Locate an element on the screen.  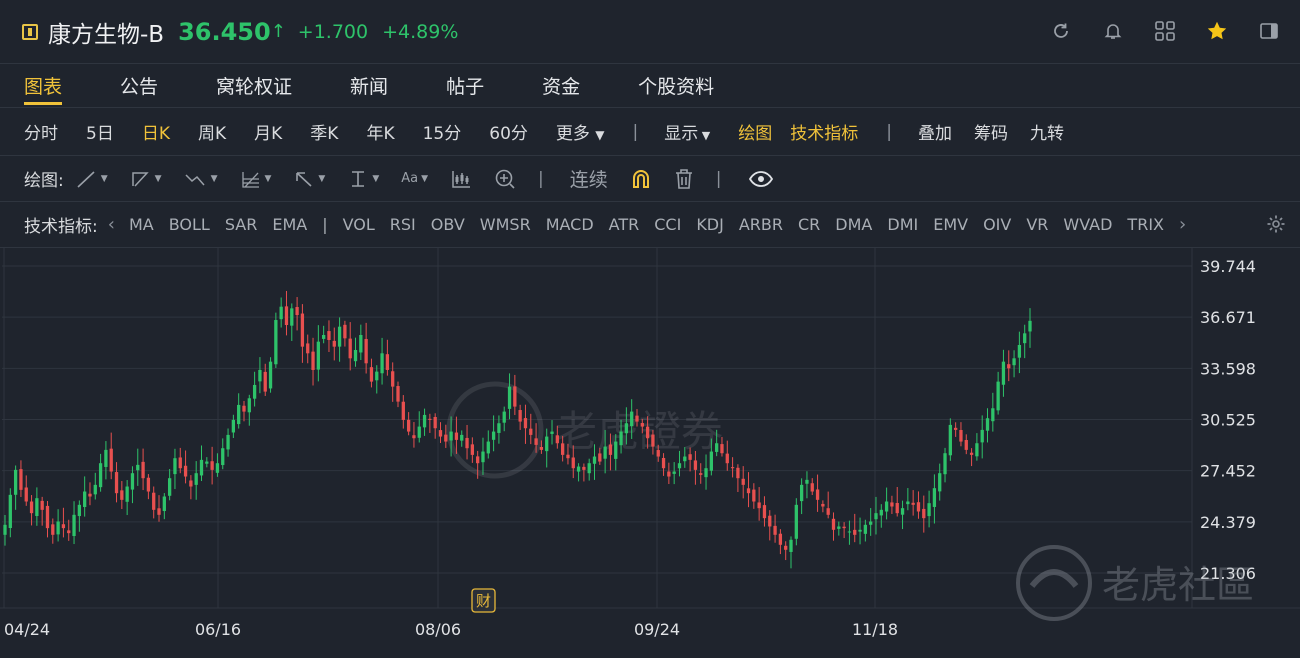
indicator-atr: ATR is located at coordinates (624, 224).